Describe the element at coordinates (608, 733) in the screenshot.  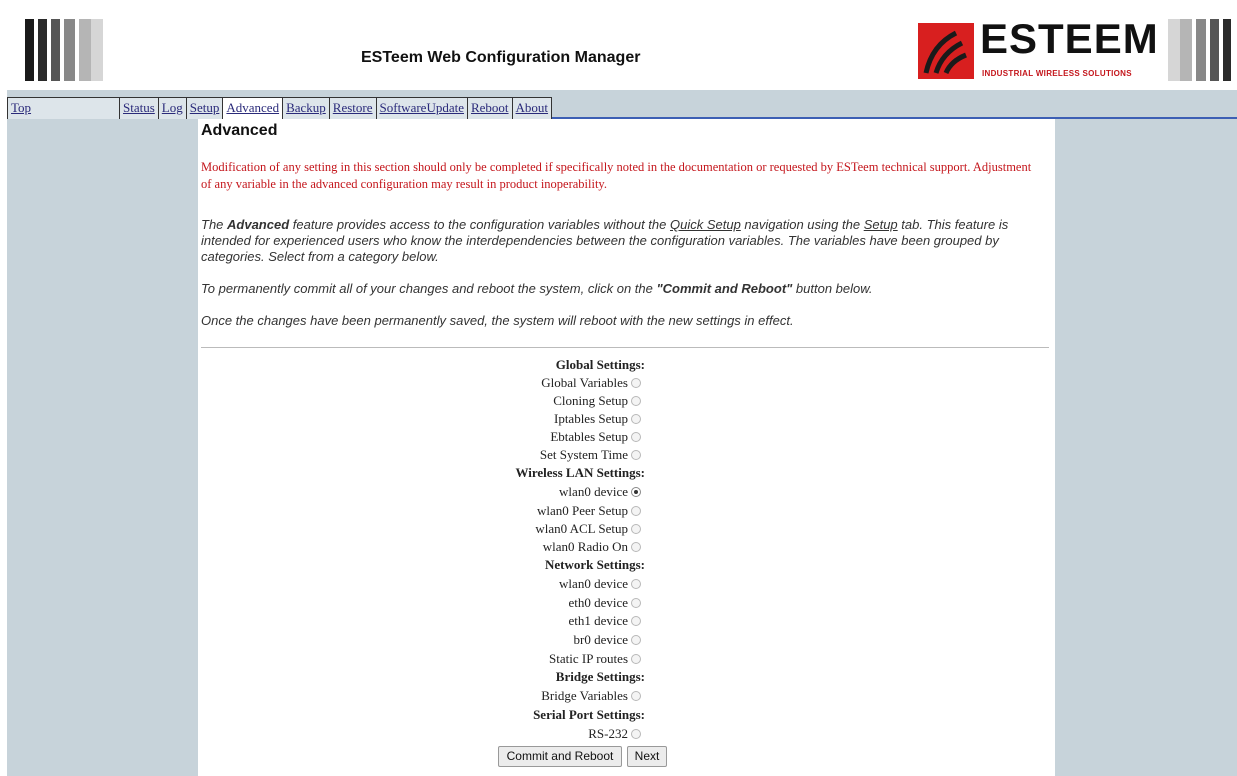
I see `option-label: RS-232` at that location.